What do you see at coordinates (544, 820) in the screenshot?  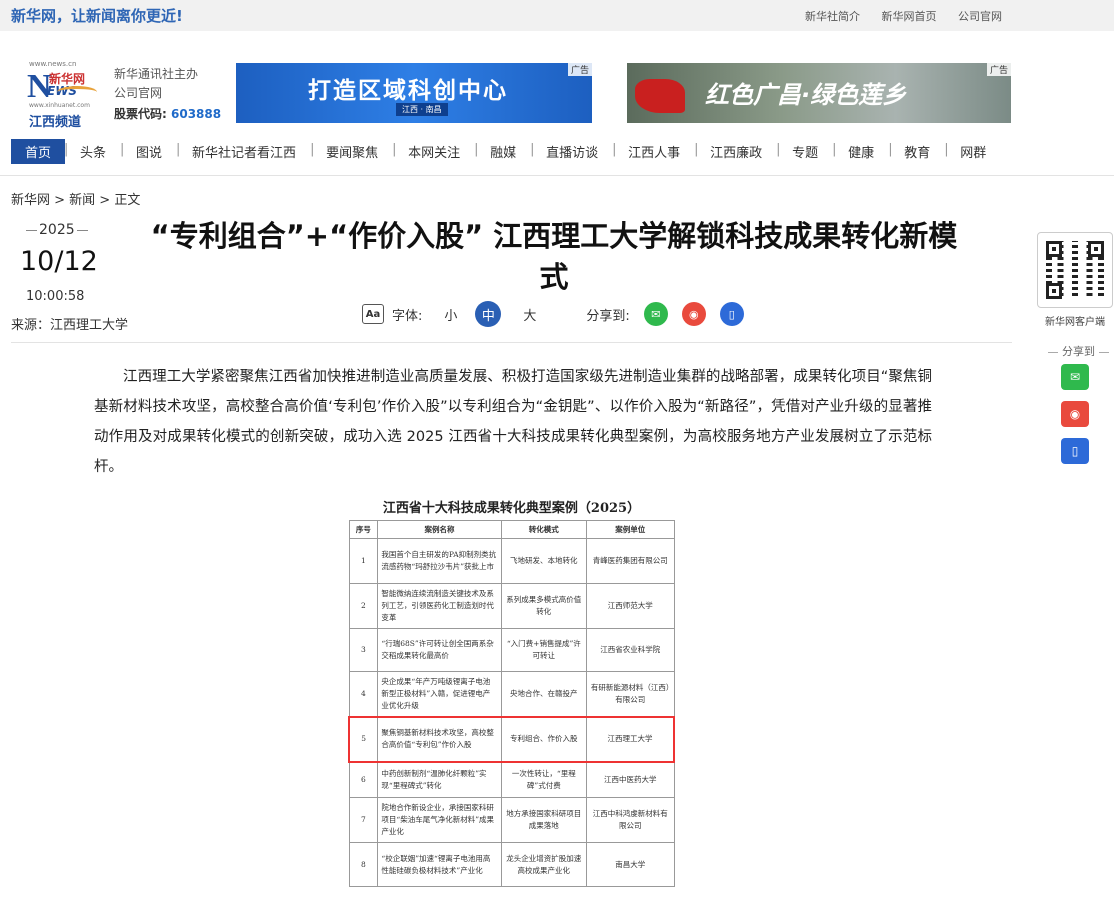 I see `table-cell: 地方承接国家科研项目成果落地` at bounding box center [544, 820].